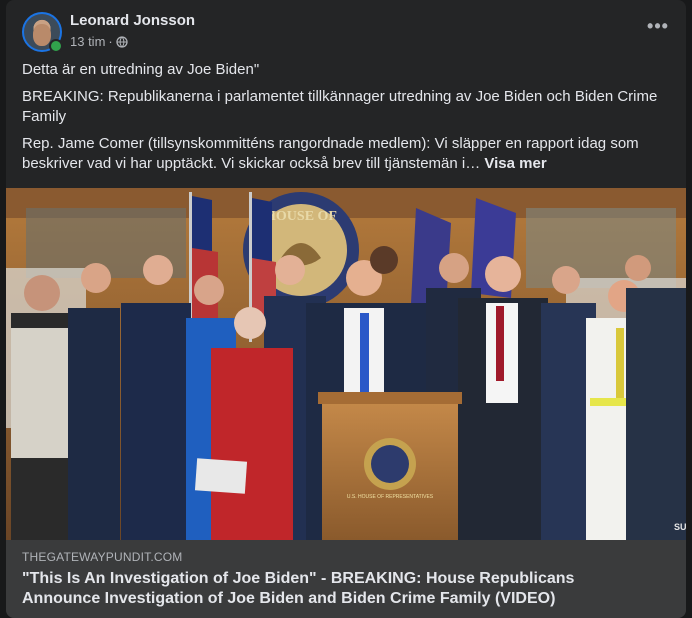 The height and width of the screenshot is (618, 692). I want to click on author-name: Leonard Jonsson, so click(132, 20).